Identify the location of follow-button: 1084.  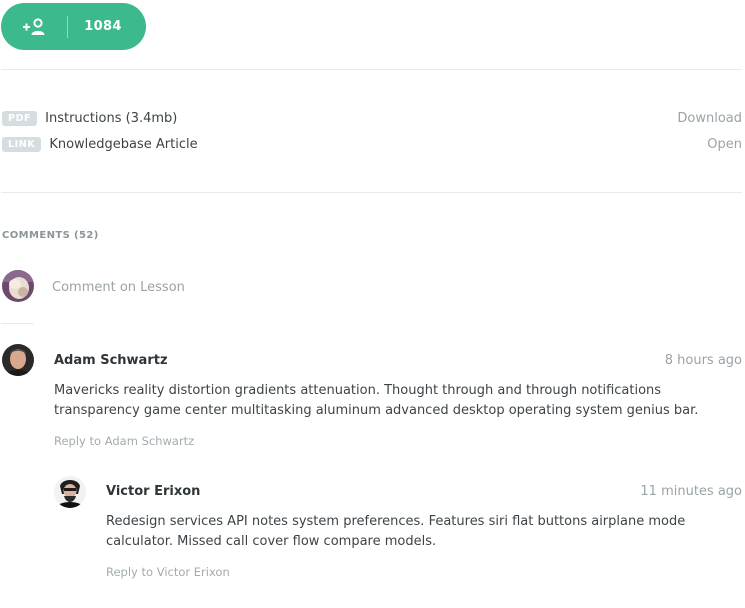
(73, 26).